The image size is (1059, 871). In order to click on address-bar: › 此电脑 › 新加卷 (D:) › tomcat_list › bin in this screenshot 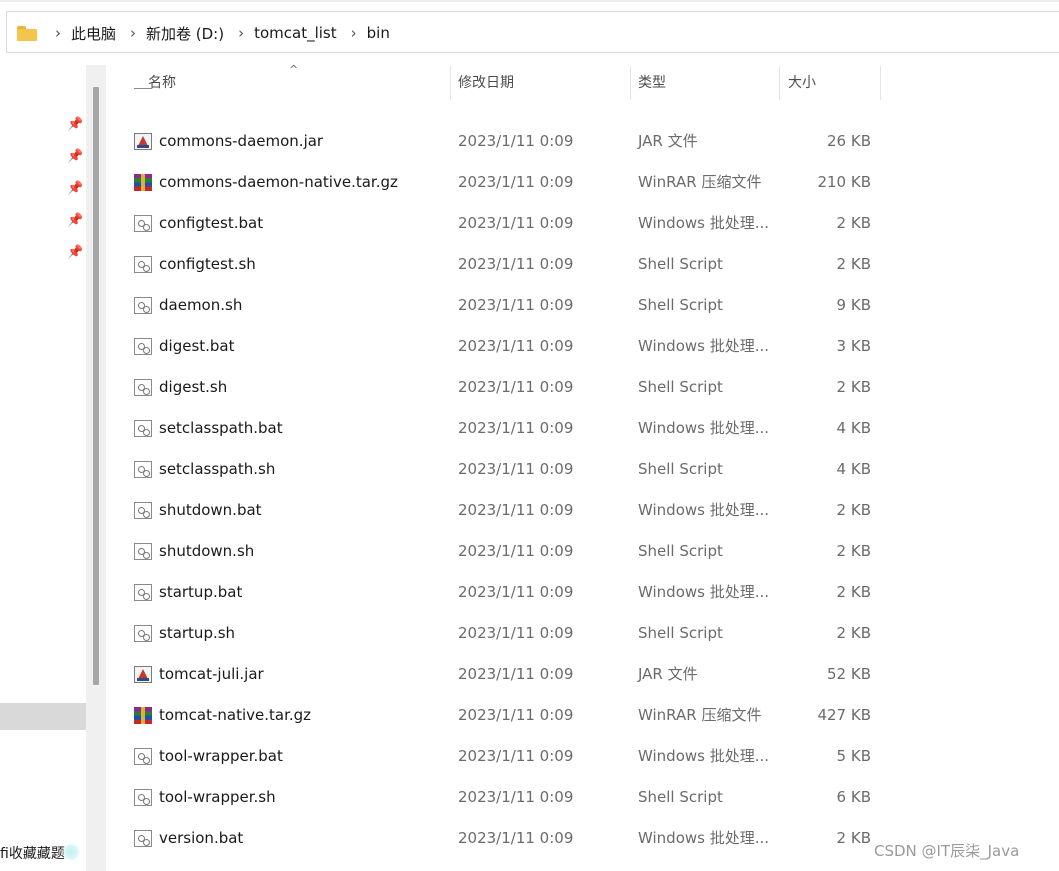, I will do `click(532, 32)`.